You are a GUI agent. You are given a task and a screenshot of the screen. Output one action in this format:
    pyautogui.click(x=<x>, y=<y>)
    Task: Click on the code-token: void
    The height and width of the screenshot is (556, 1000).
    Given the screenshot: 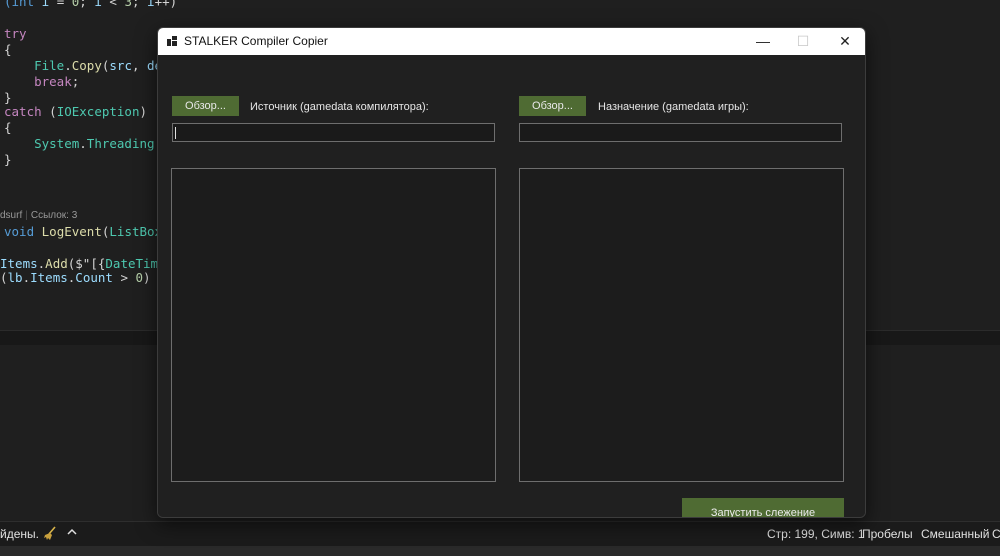 What is the action you would take?
    pyautogui.click(x=23, y=231)
    